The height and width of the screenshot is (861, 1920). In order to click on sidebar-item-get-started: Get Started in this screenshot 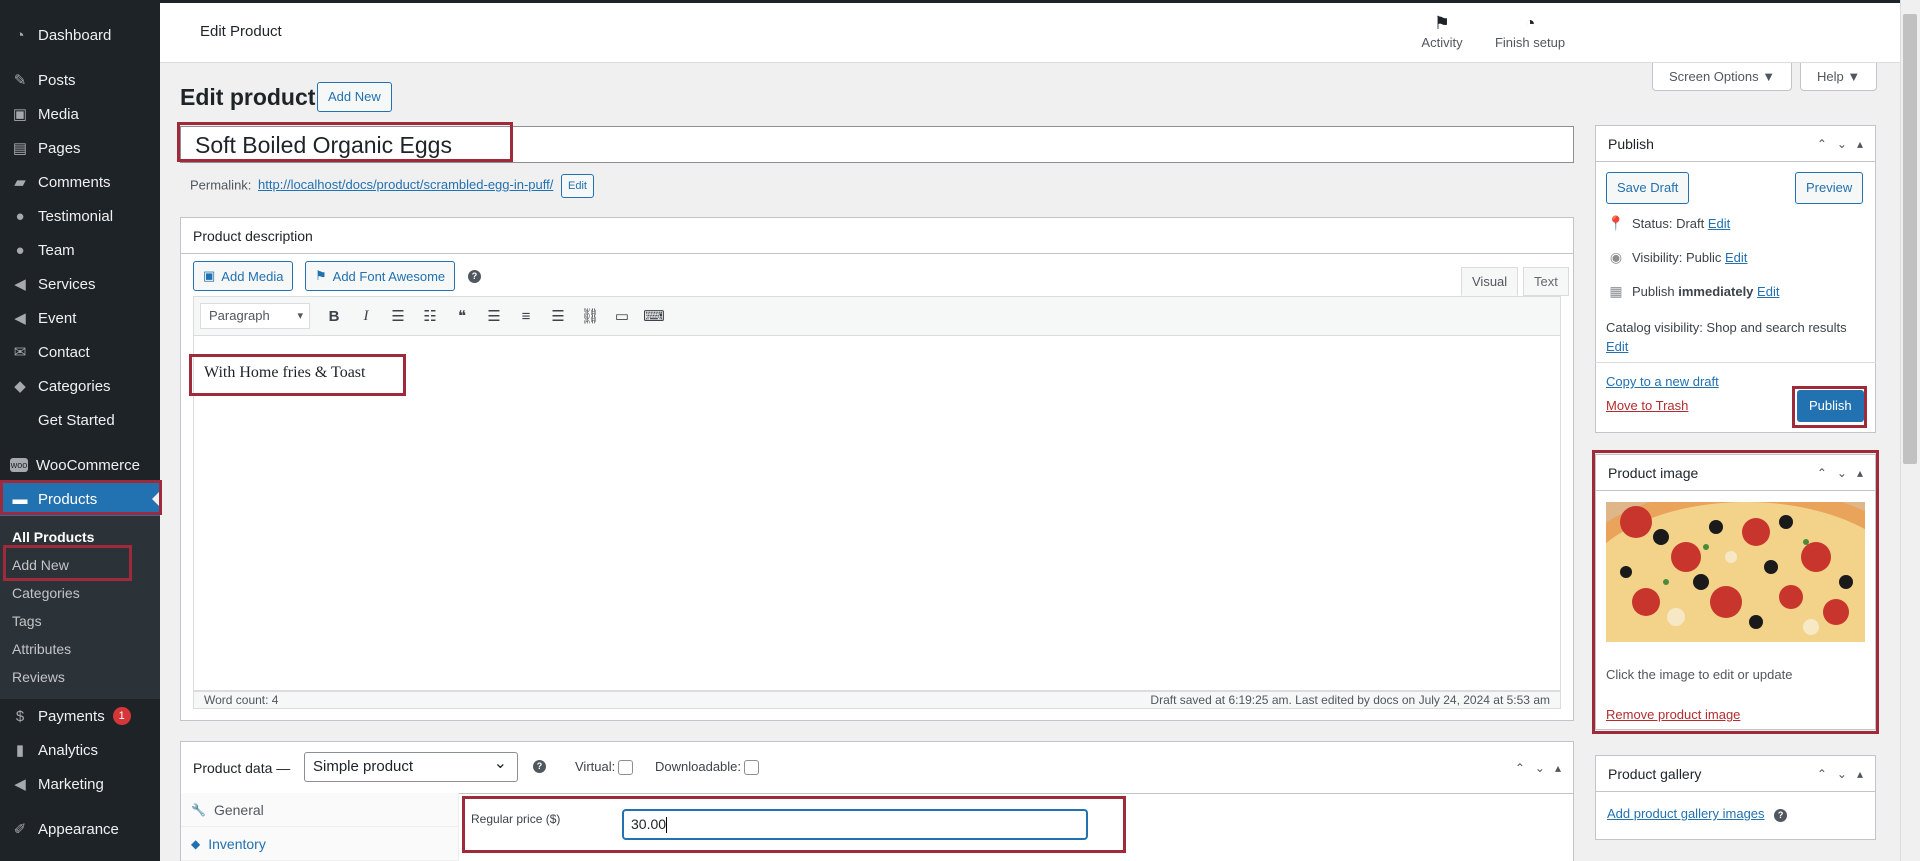, I will do `click(80, 420)`.